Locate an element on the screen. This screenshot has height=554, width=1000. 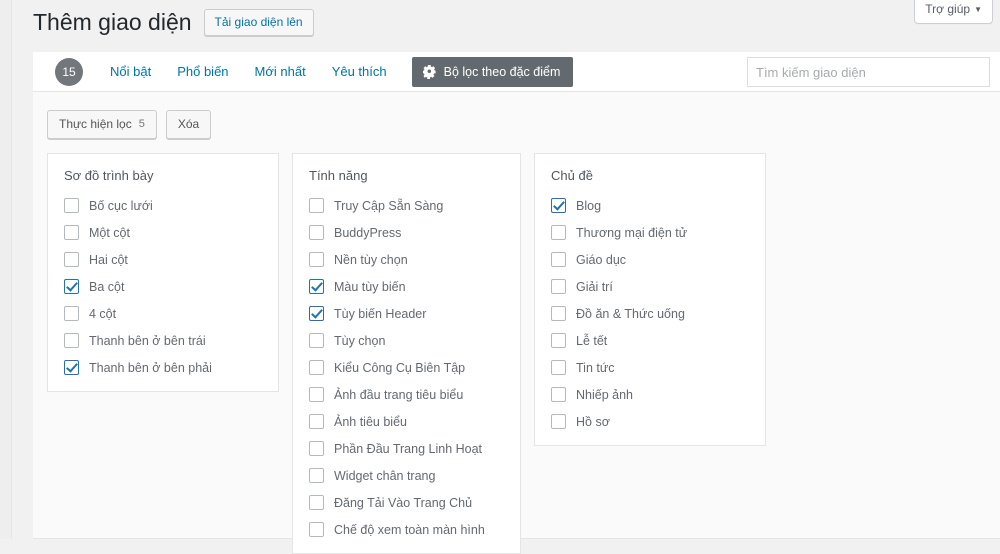
apply-filters-button: Thực hiện lọc 5 is located at coordinates (102, 124).